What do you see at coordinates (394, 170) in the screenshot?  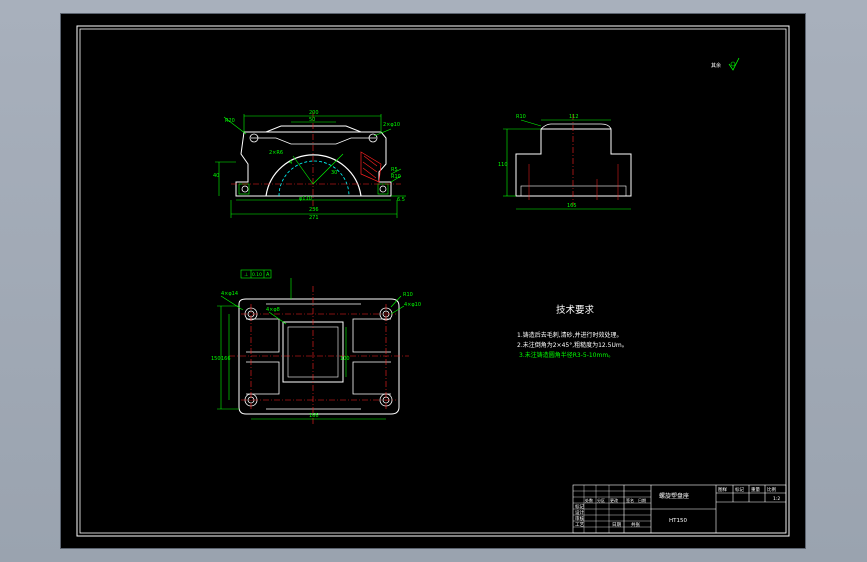 I see `dim-right-small-1: R5` at bounding box center [394, 170].